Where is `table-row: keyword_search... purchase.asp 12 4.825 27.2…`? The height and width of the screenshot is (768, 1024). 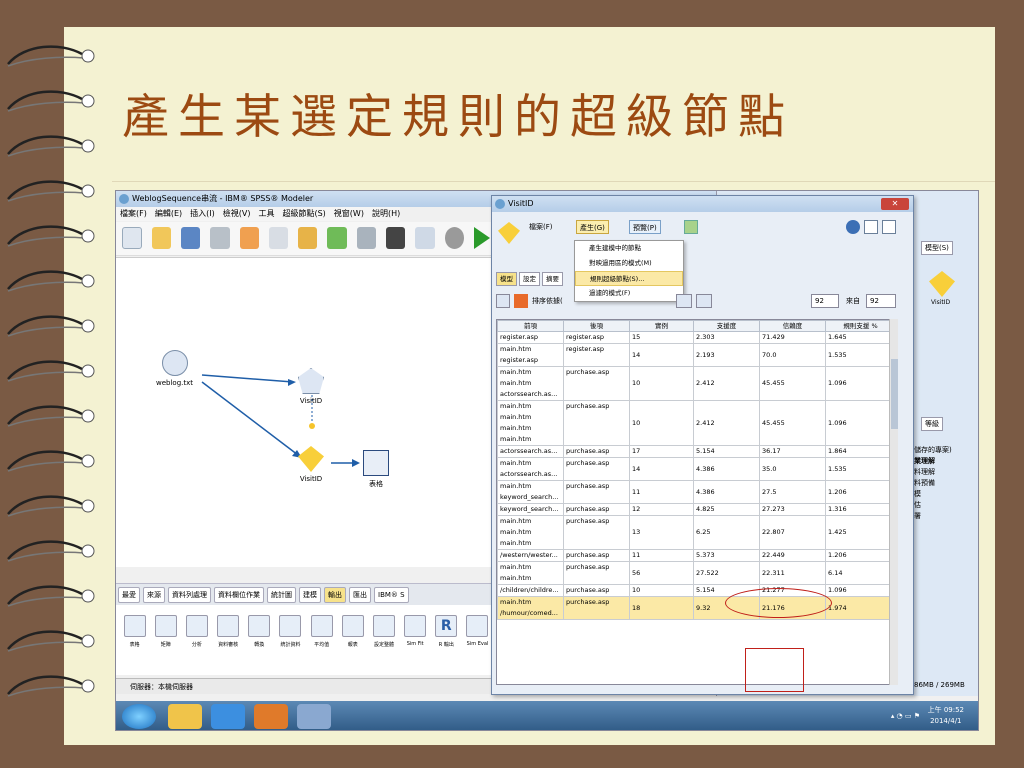
table-row: keyword_search... purchase.asp 12 4.825 27.2… is located at coordinates (695, 509).